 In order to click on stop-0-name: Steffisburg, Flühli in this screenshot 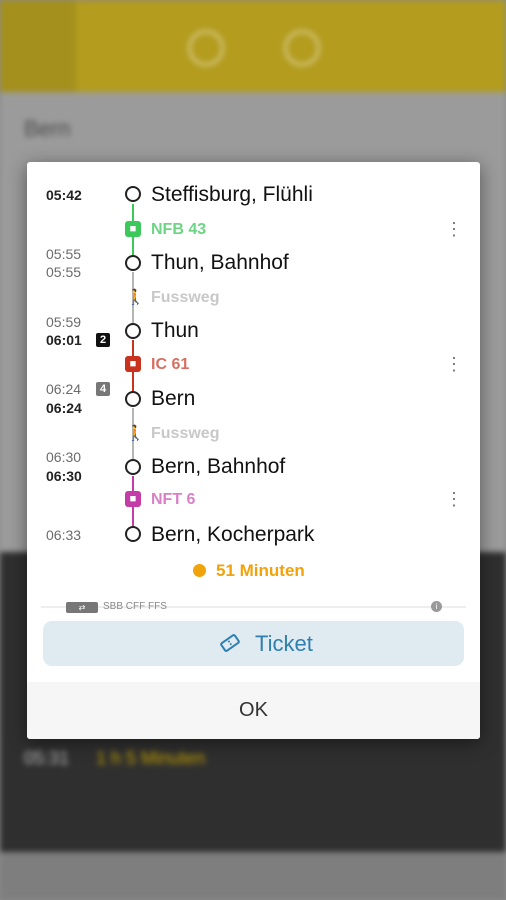, I will do `click(232, 194)`.